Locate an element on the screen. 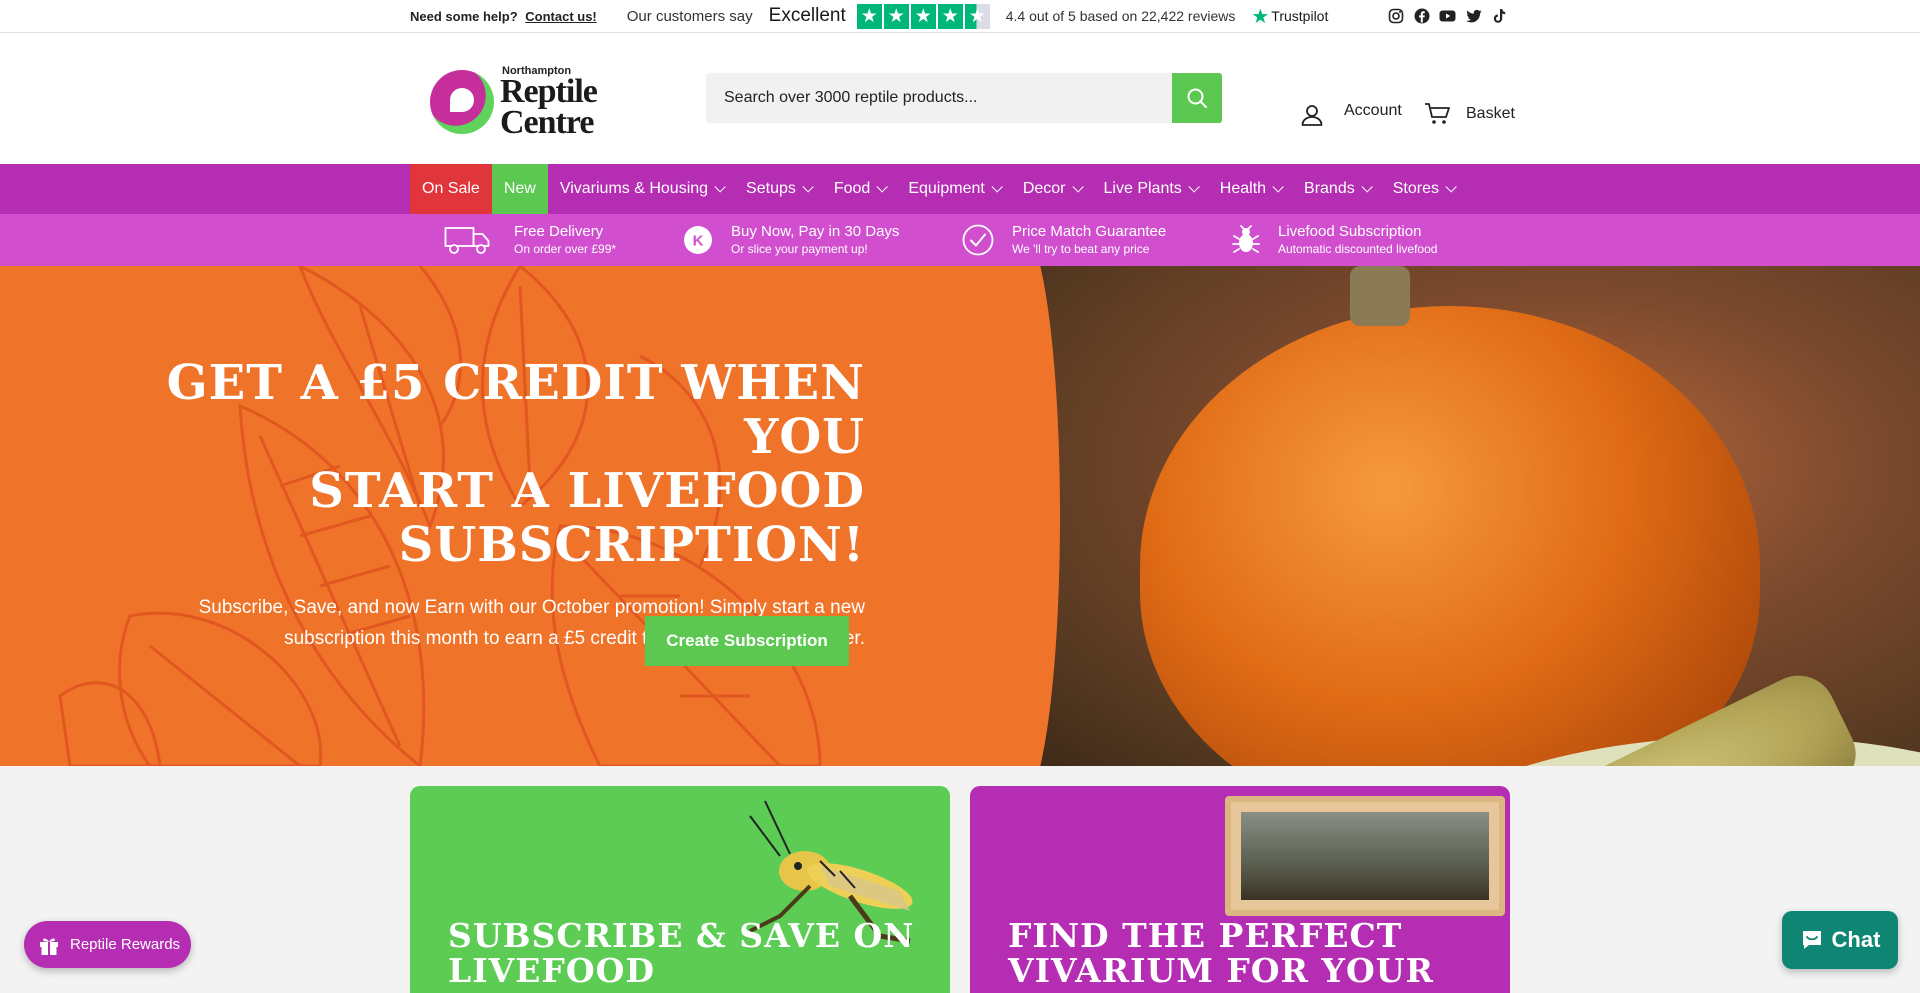 The height and width of the screenshot is (993, 1920). promo-card-vivarium: FIND THE PERFECT VIVARIUM FOR YOUR PET is located at coordinates (1240, 889).